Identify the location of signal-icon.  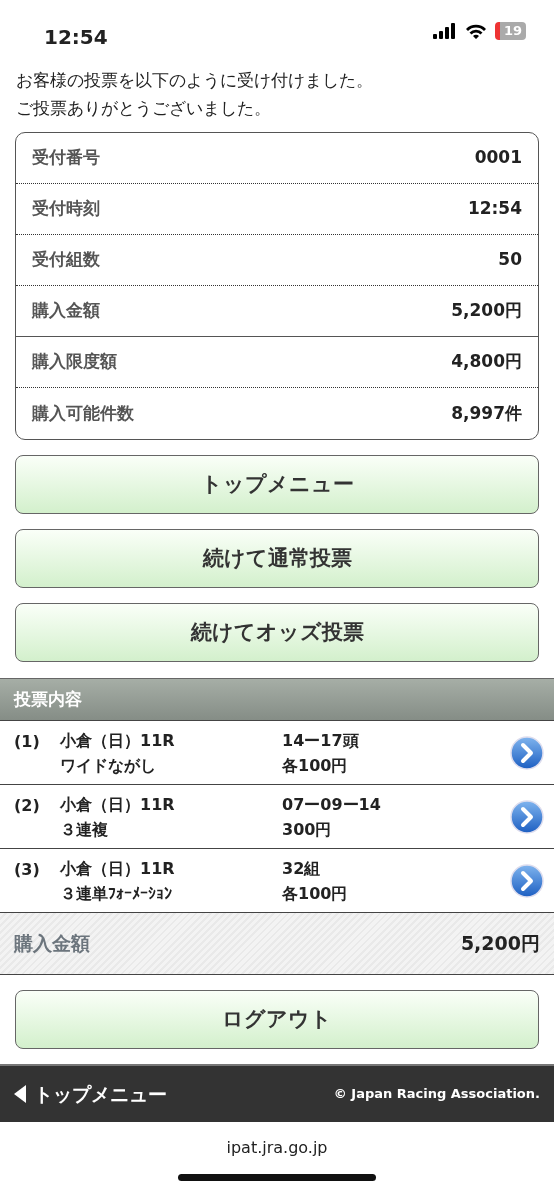
(444, 31).